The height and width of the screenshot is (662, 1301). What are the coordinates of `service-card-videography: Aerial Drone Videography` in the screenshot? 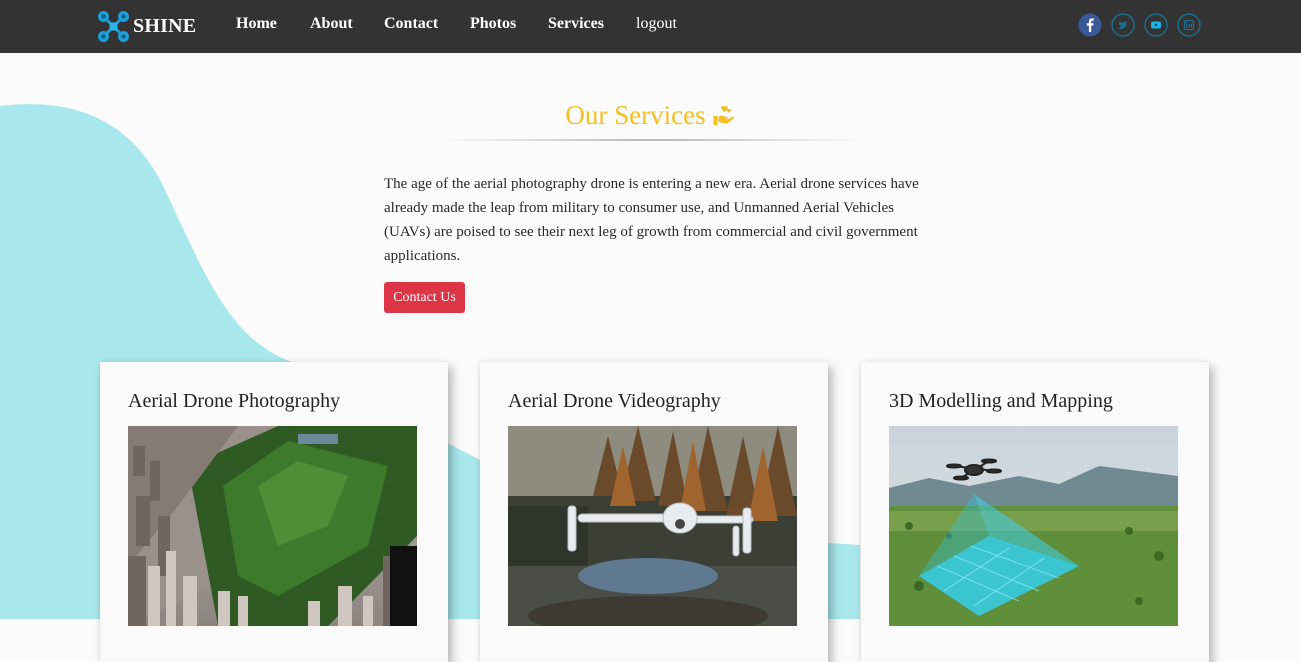 It's located at (654, 512).